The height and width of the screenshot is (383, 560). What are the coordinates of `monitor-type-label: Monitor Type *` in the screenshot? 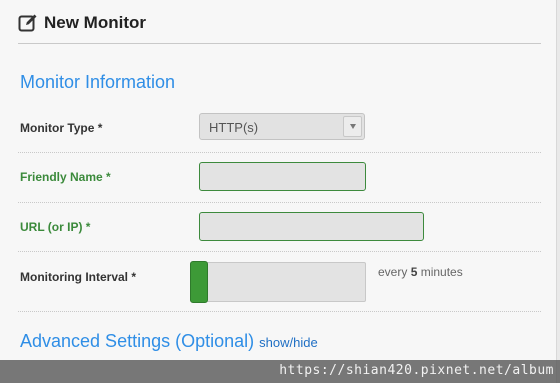 It's located at (61, 128).